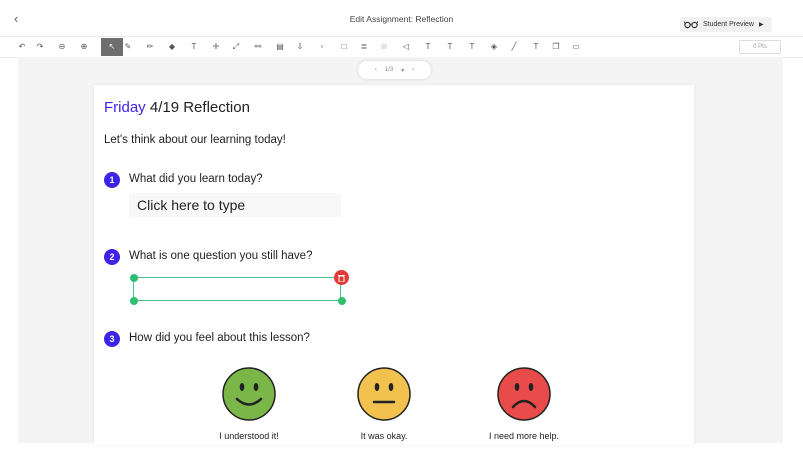  I want to click on sad-face-icon, so click(524, 394).